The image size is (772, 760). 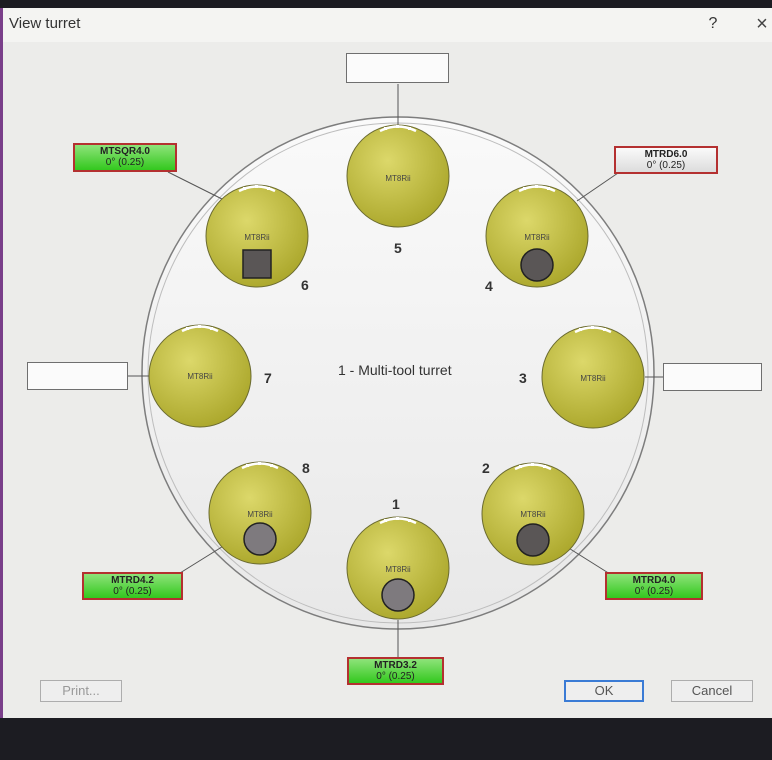 I want to click on station-2-tool-type: MT8Rii, so click(x=533, y=514).